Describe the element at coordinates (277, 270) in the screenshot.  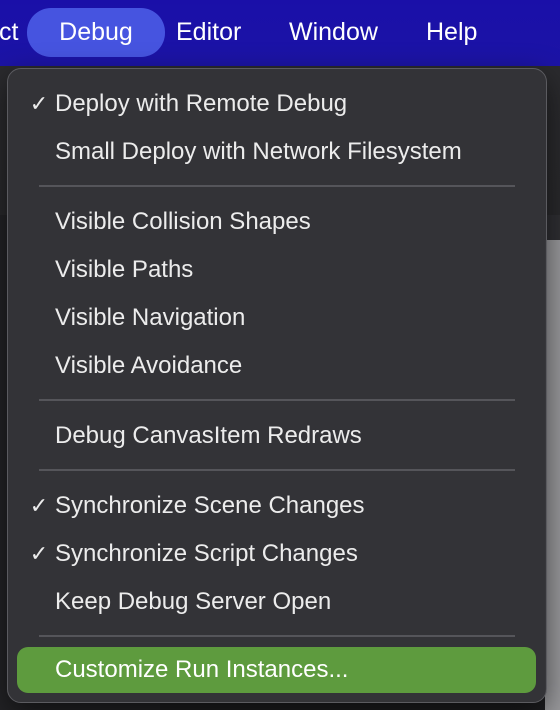
I see `menu-item-visible-paths: Visible Paths` at that location.